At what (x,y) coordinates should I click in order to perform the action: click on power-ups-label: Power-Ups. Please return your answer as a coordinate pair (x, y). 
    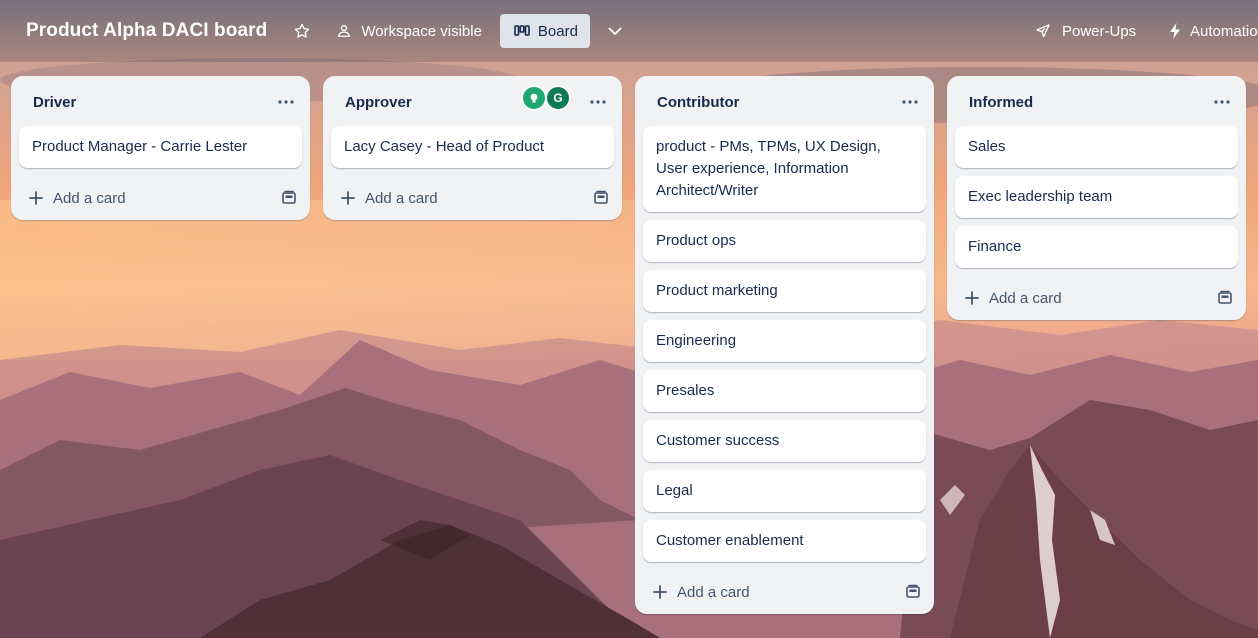
    Looking at the image, I should click on (1099, 31).